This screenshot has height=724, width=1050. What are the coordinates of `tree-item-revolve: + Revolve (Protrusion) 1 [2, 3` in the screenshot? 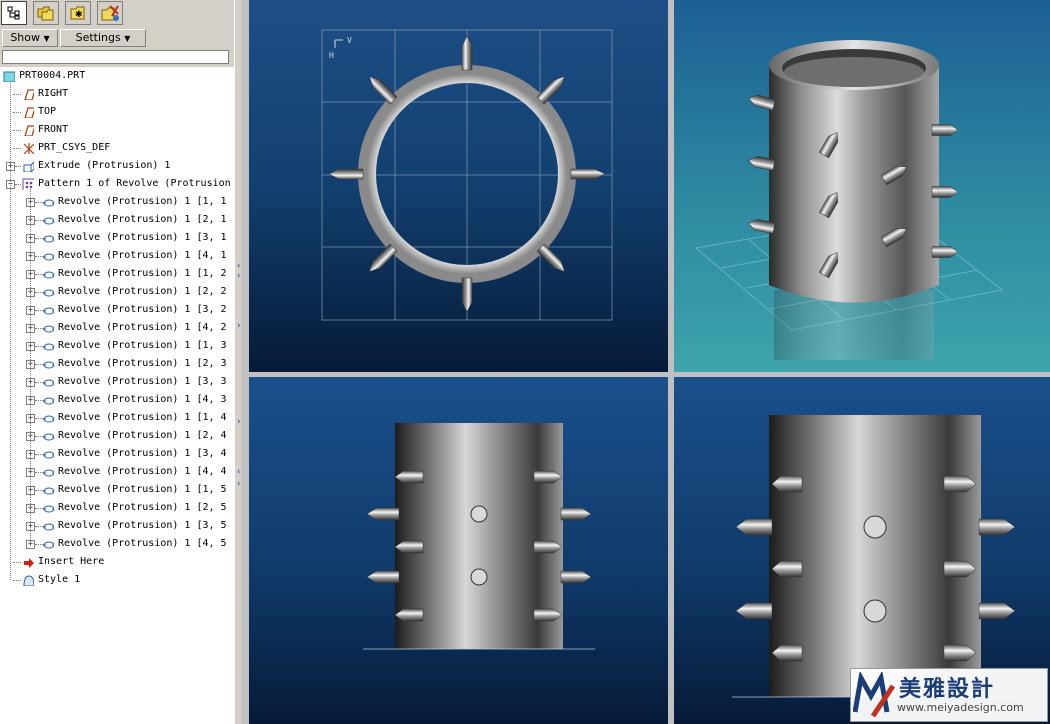 It's located at (117, 364).